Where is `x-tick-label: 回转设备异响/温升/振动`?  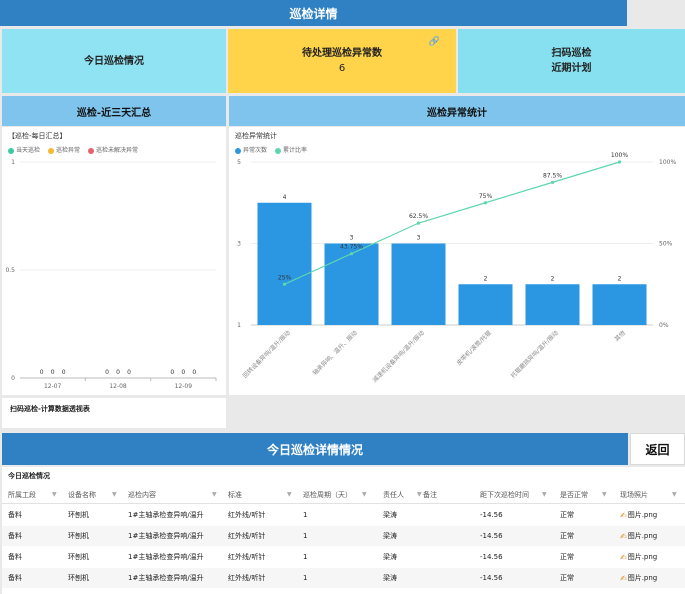
x-tick-label: 回转设备异响/温升/振动 is located at coordinates (266, 354).